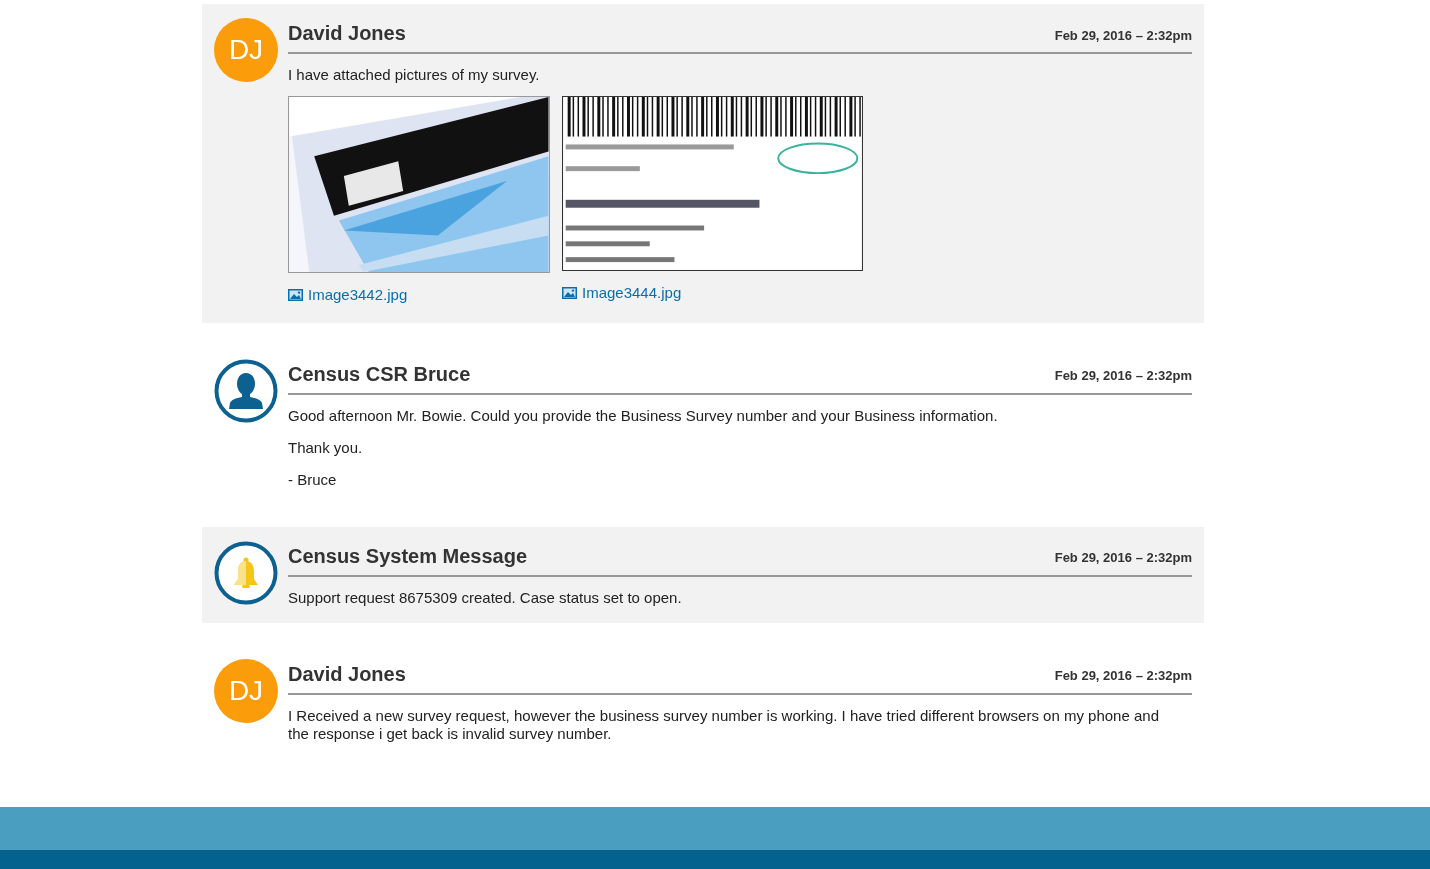 The width and height of the screenshot is (1430, 869). Describe the element at coordinates (246, 572) in the screenshot. I see `bell-icon` at that location.